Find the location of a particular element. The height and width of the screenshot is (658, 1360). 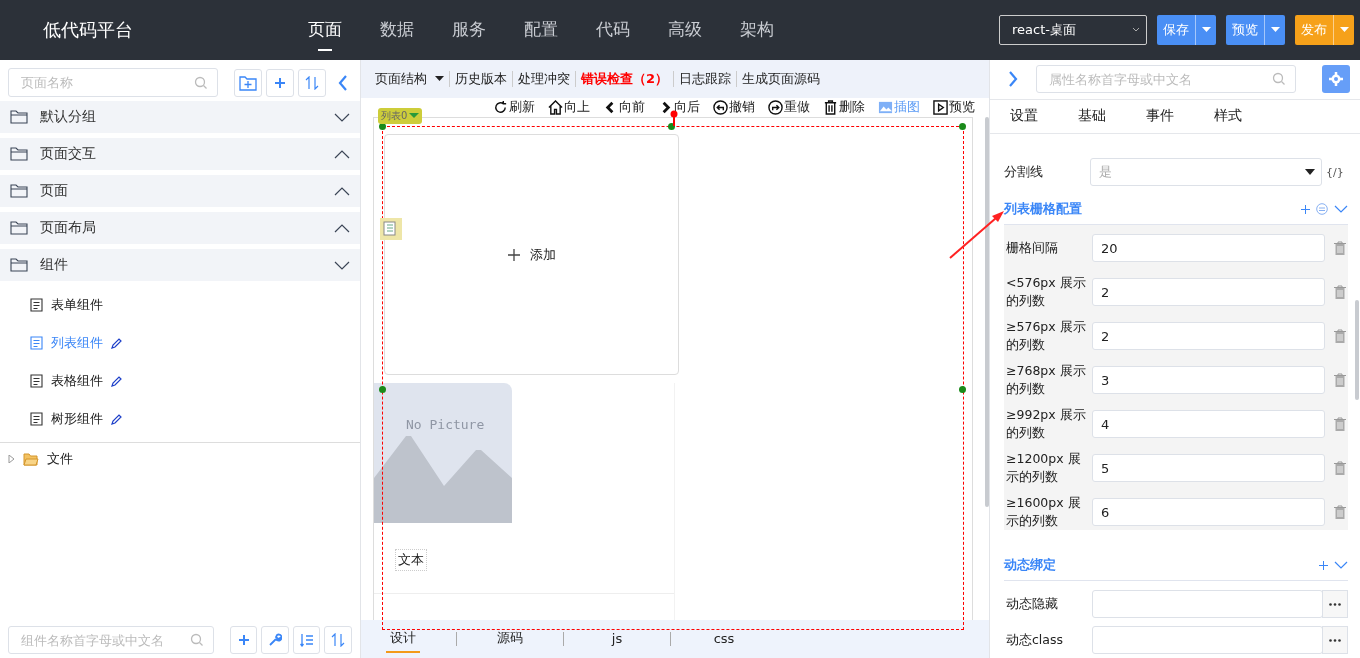

component-item: 树形组件 is located at coordinates (180, 419).